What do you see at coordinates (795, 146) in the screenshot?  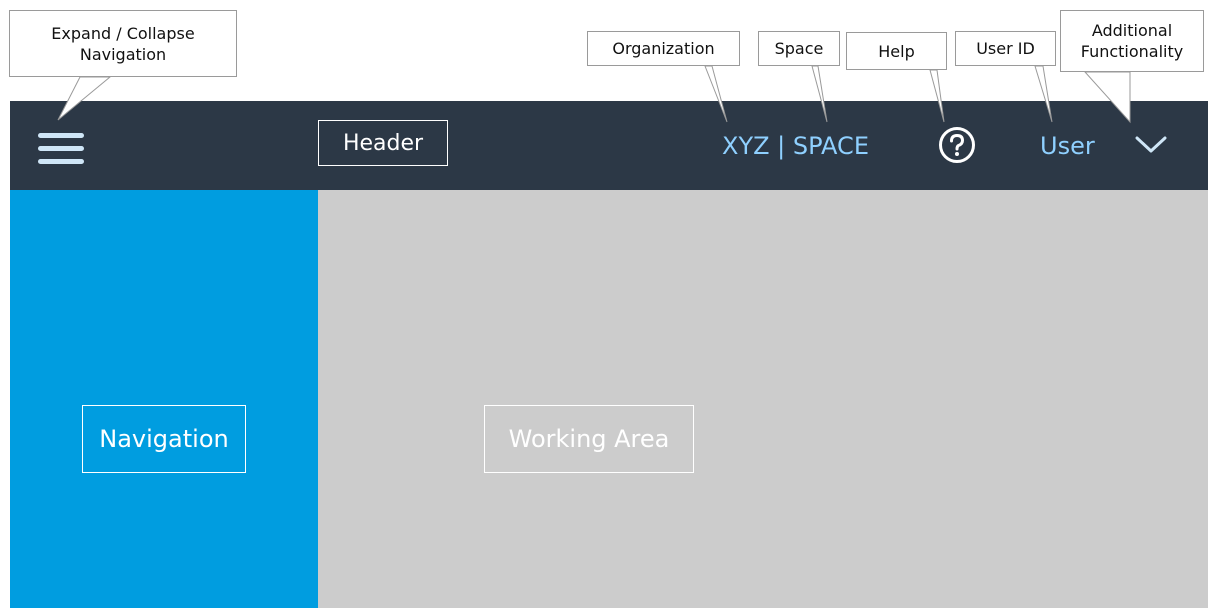 I see `organization-space-selector: XYZ | SPACE` at bounding box center [795, 146].